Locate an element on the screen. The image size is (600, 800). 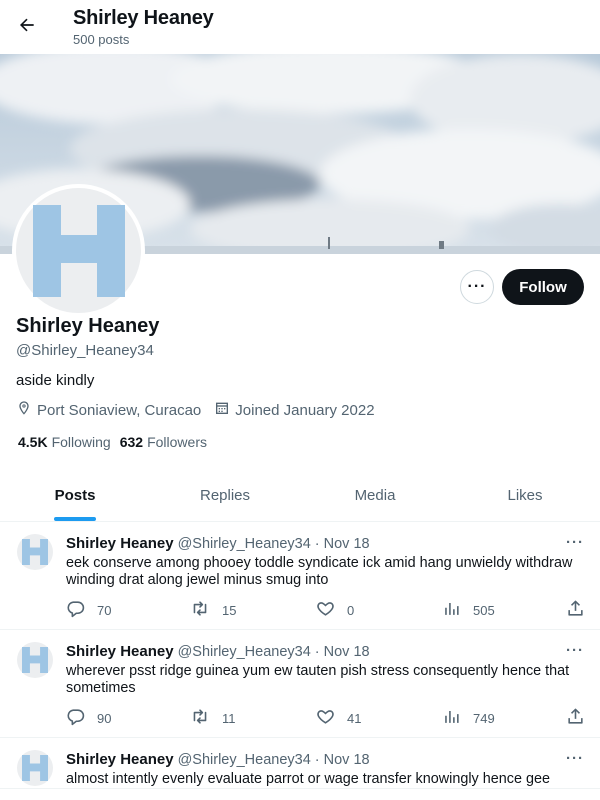
like-button: 41 is located at coordinates (338, 718).